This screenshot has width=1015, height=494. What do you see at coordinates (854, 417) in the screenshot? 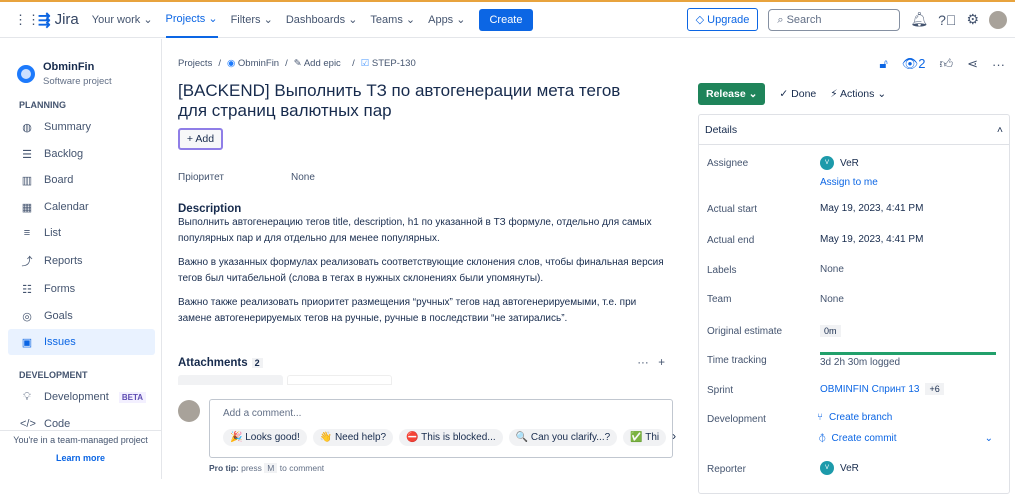
I see `create-branch-link: ⑂ Create branch` at bounding box center [854, 417].